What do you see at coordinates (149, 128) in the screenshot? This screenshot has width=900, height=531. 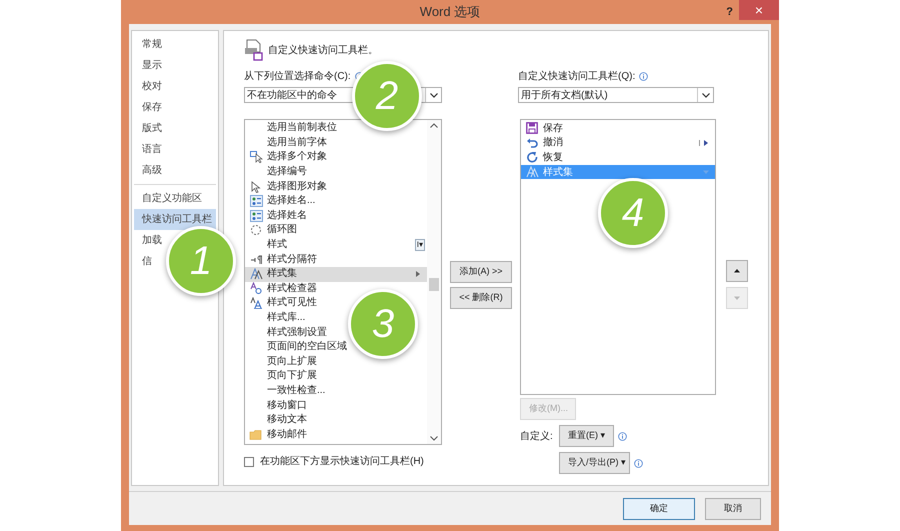 I see `sidebar-item: 版式` at bounding box center [149, 128].